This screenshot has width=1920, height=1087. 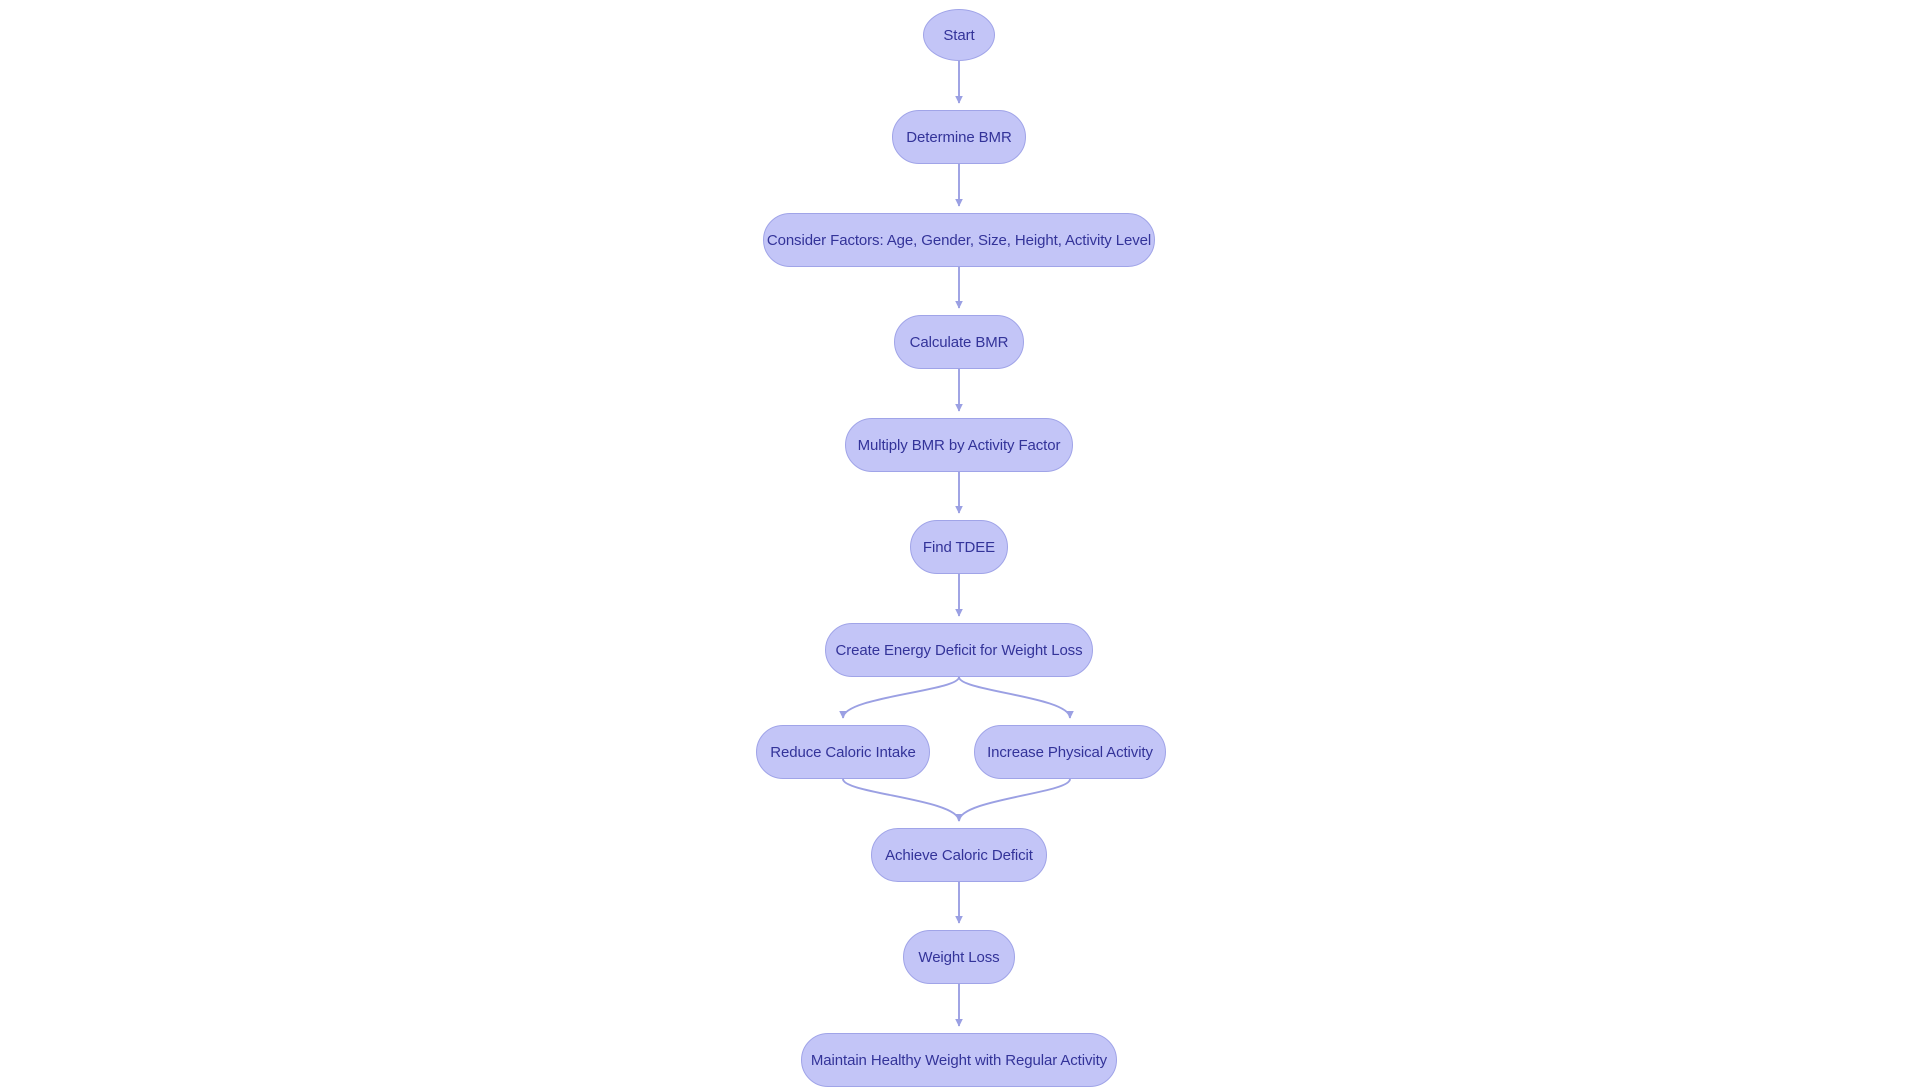 I want to click on flow-edge-increase-to-achieve, so click(x=1013, y=800).